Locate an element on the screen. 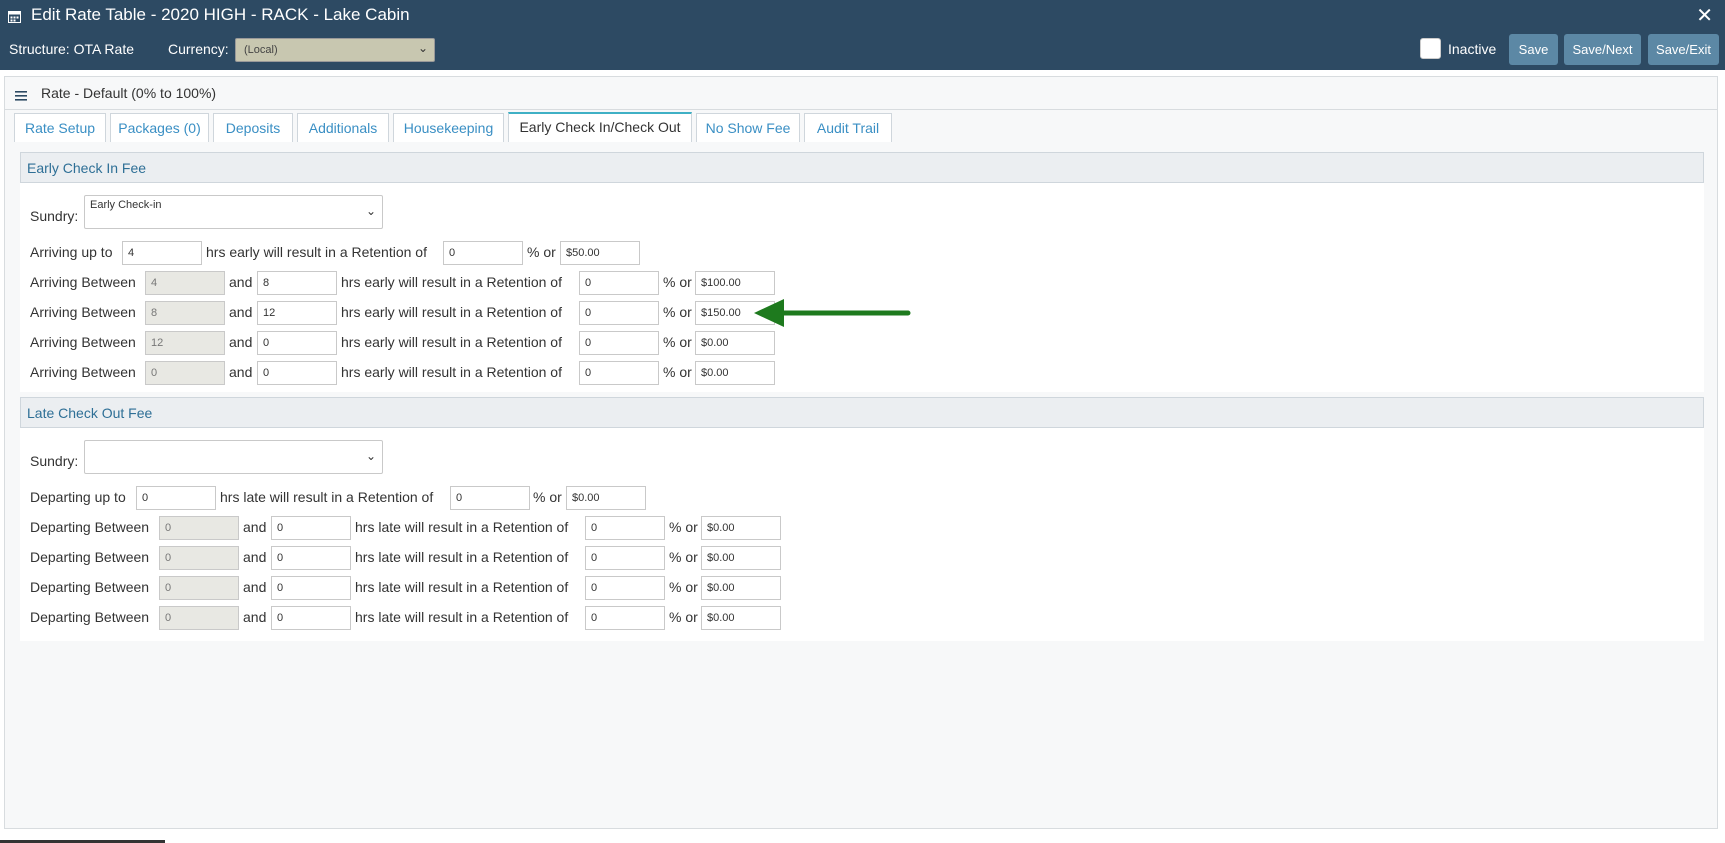 The height and width of the screenshot is (843, 1725). late-up-to-percent-input: 0 is located at coordinates (490, 498).